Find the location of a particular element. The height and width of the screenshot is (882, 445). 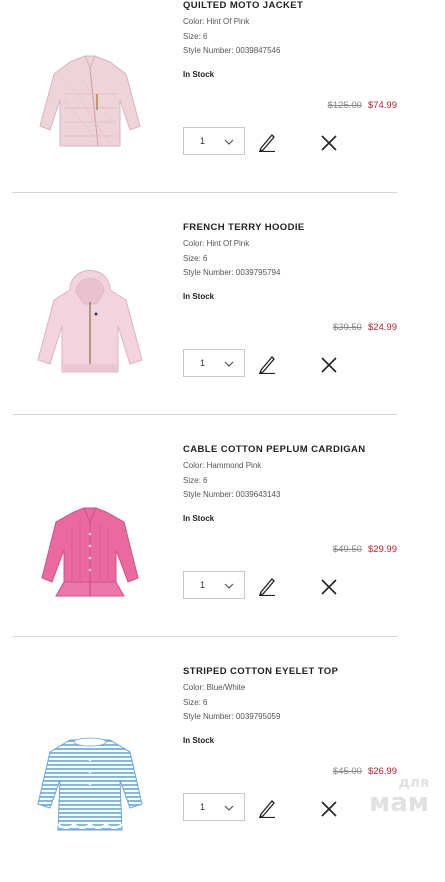

product-image-cardigan is located at coordinates (90, 548).